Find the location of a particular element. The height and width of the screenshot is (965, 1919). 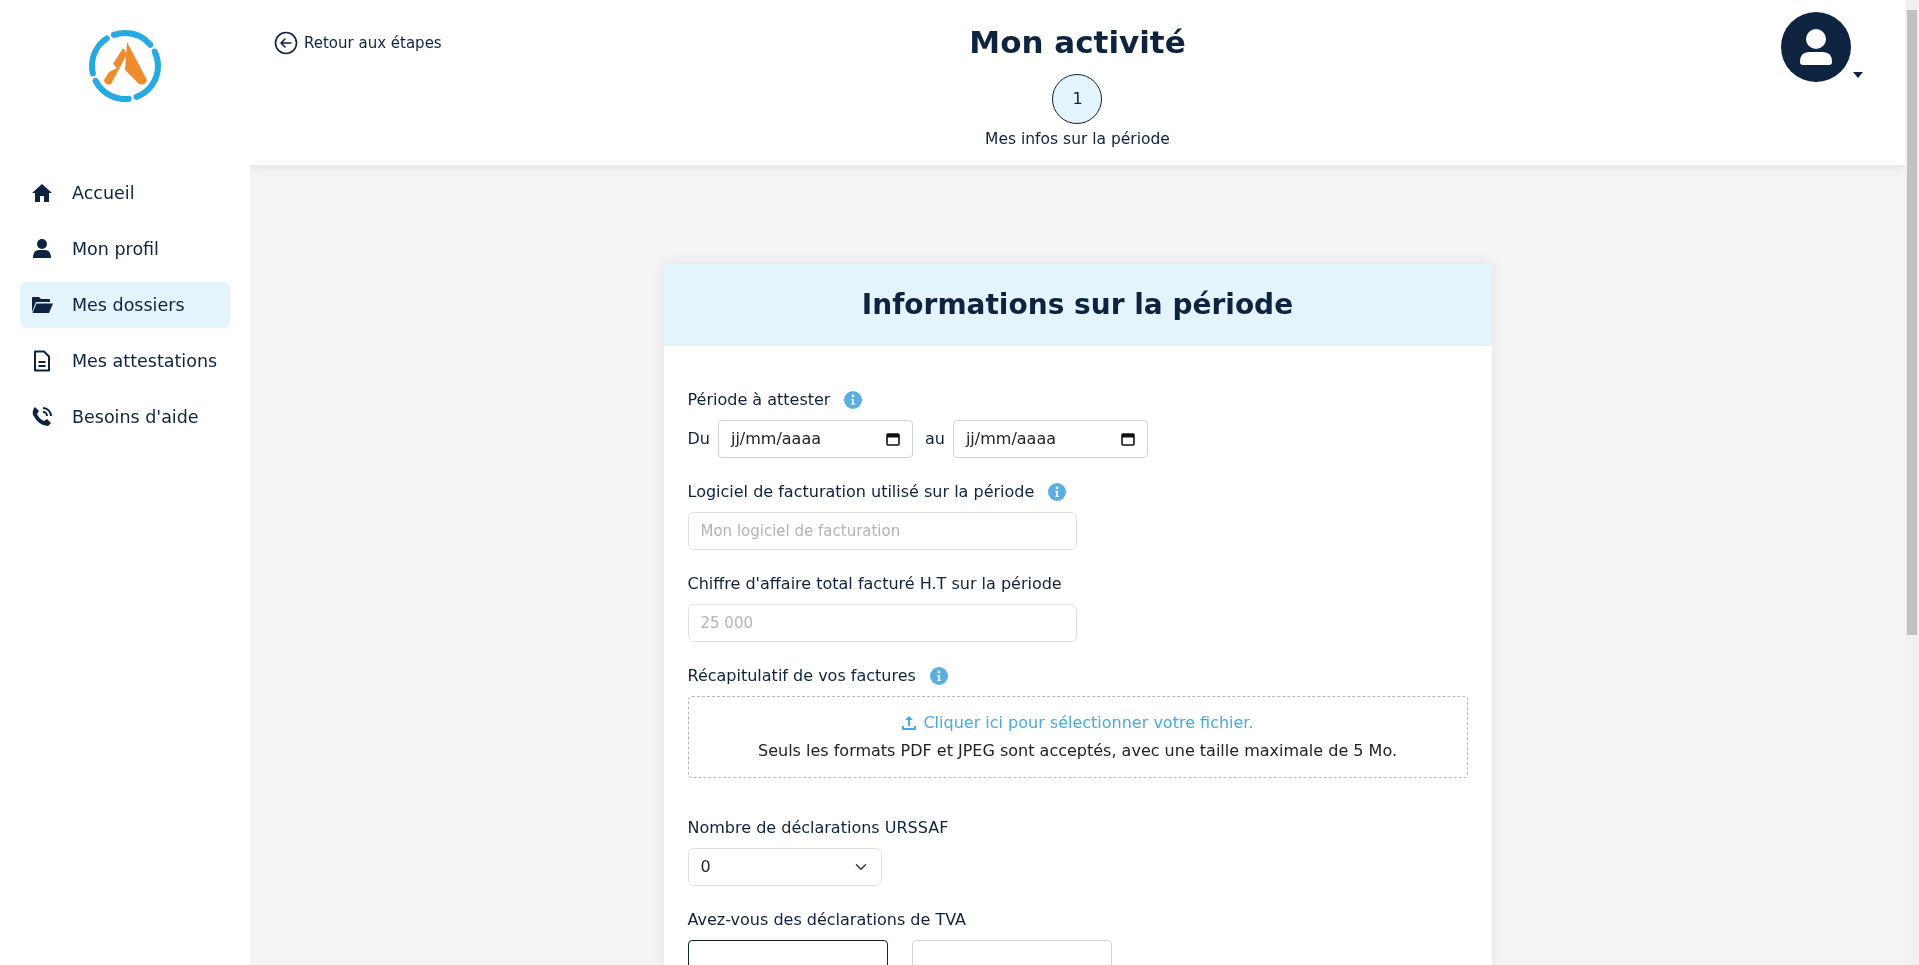

step-number: 1 is located at coordinates (1077, 99).